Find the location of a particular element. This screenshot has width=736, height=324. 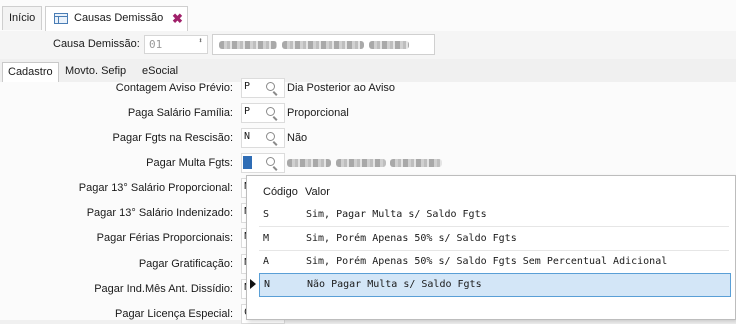

record-header: Causa Demissão: 01 ⬍ is located at coordinates (368, 45).